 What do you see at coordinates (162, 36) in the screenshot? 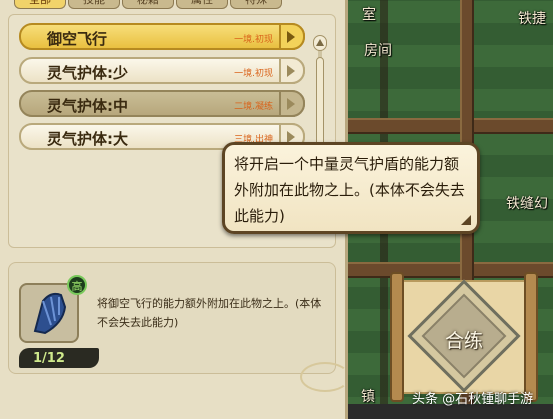
I see `skill-row: 御空飞行 一境.初现` at bounding box center [162, 36].